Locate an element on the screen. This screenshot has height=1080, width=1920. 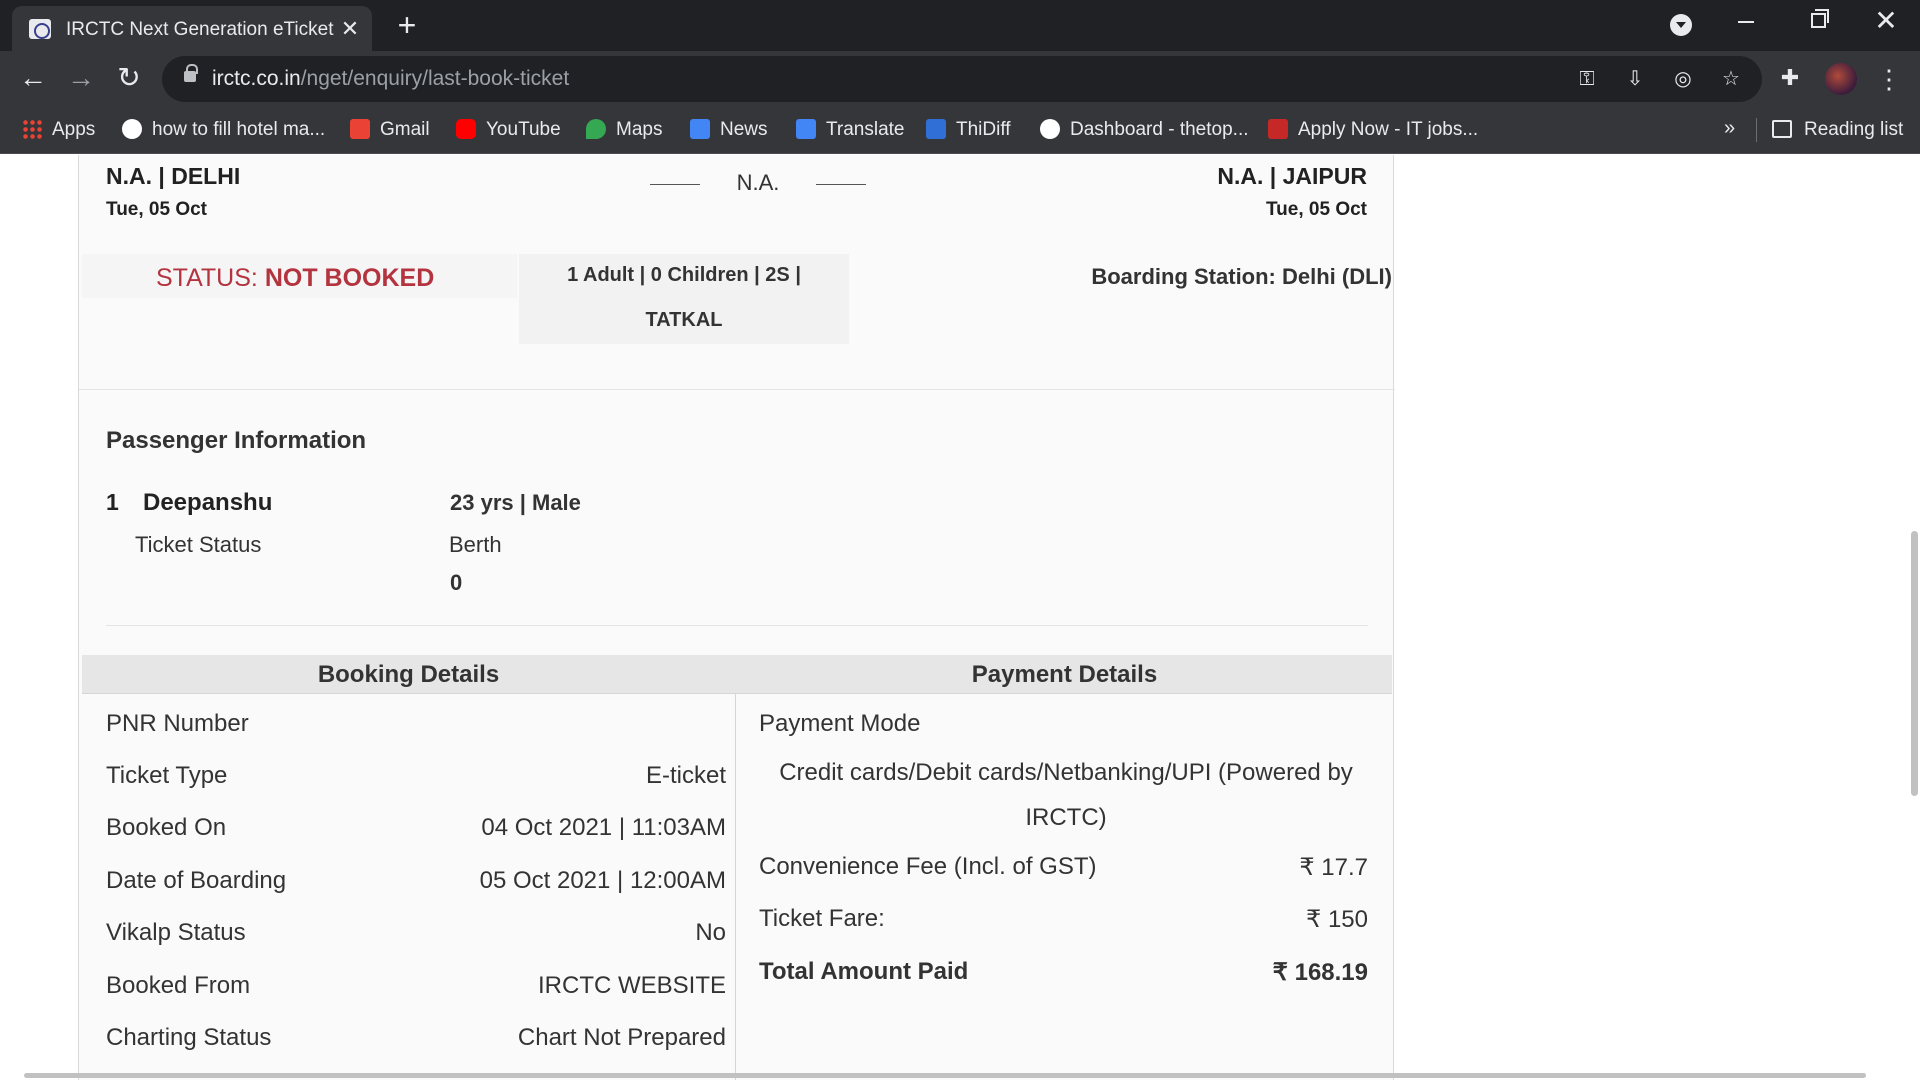
new-tab-button: + is located at coordinates (407, 25).